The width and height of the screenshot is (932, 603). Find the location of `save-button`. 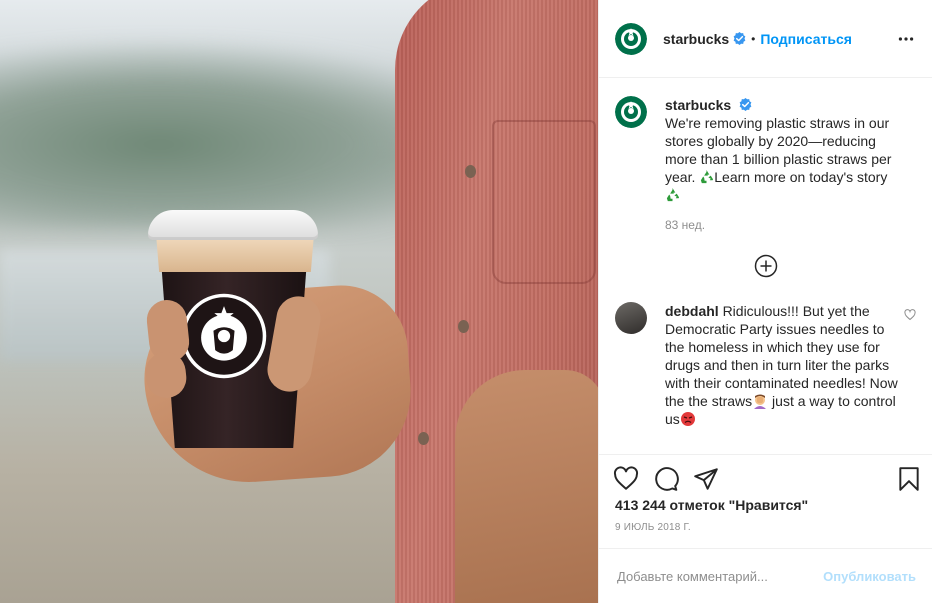

save-button is located at coordinates (909, 479).